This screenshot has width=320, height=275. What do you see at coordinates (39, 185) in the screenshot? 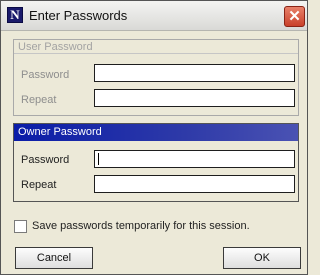
I see `owner-repeat-label: Repeat` at bounding box center [39, 185].